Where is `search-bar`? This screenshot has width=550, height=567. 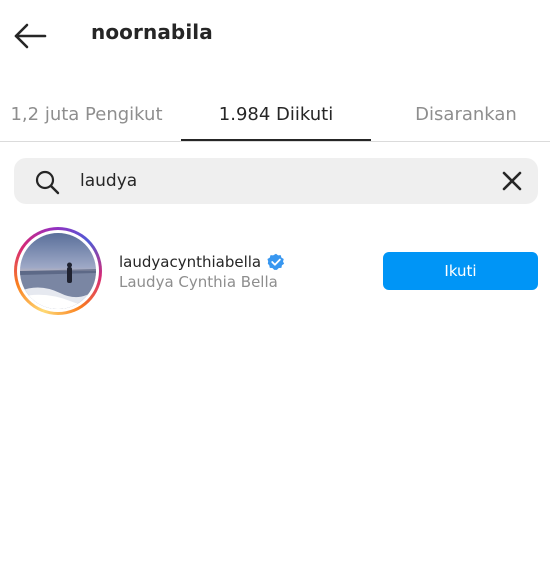 search-bar is located at coordinates (276, 181).